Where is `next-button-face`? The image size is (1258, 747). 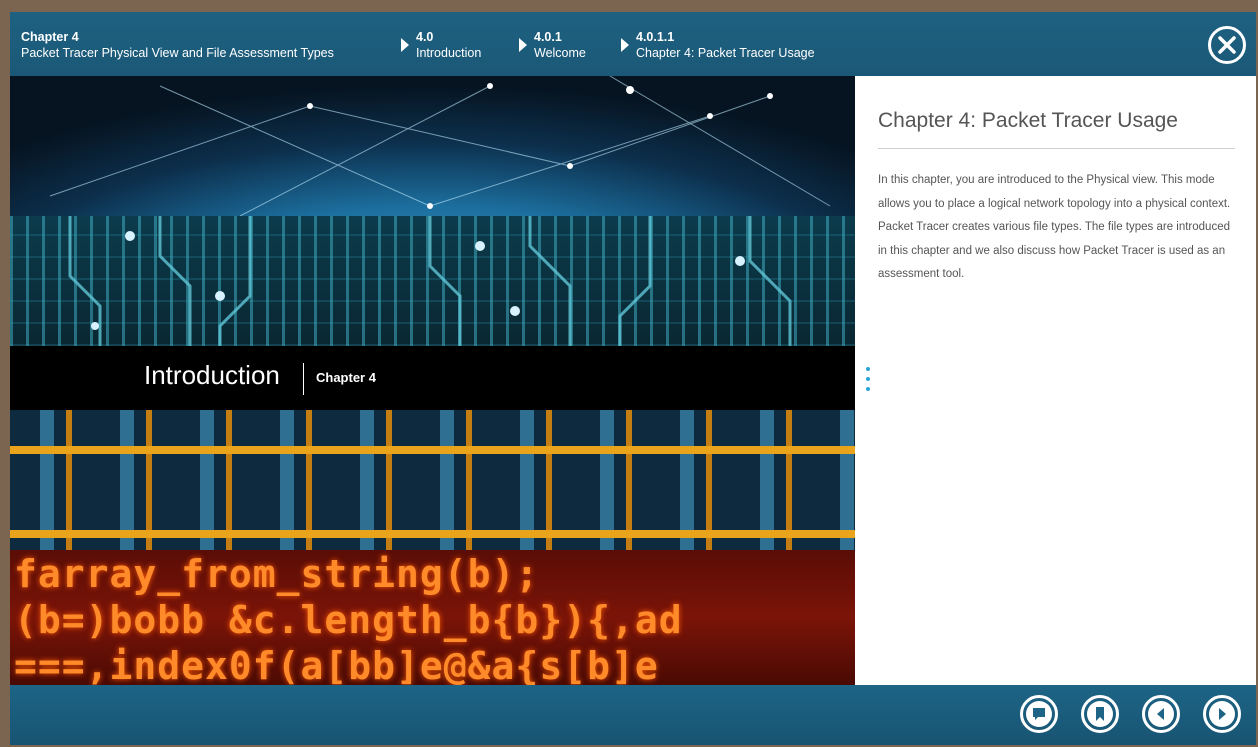 next-button-face is located at coordinates (1222, 714).